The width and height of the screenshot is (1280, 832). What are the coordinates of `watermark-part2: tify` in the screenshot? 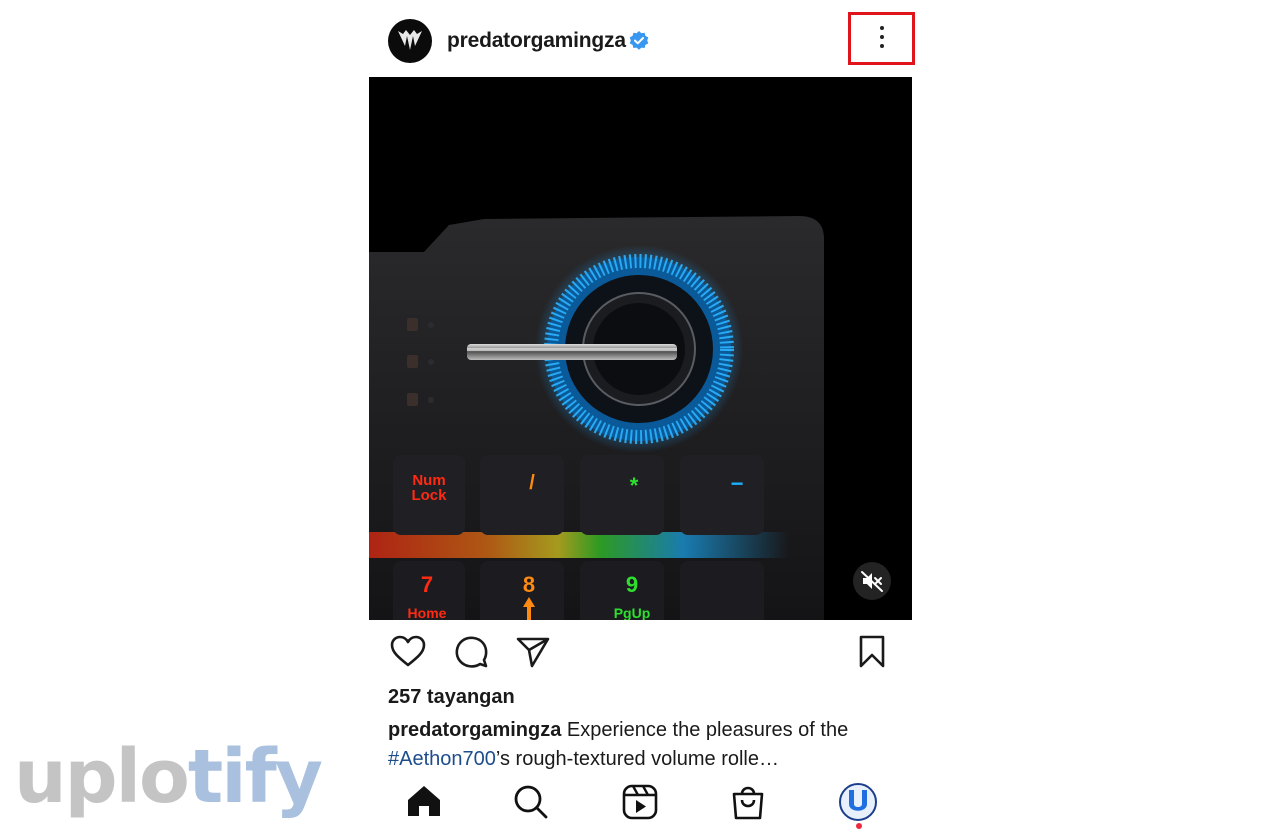 It's located at (255, 777).